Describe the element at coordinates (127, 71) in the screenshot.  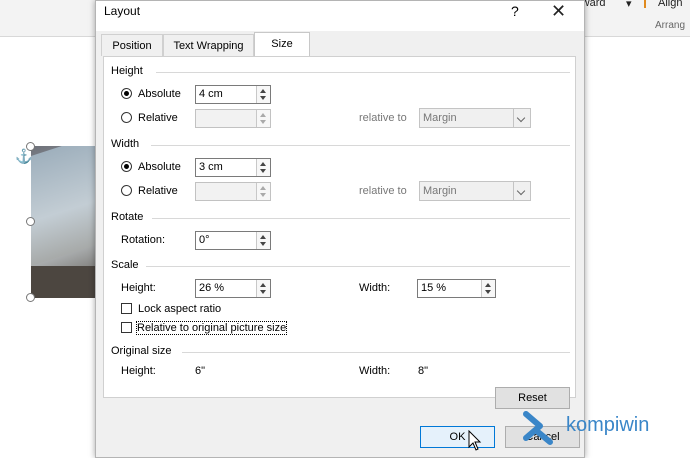
I see `height-group-label: Height` at that location.